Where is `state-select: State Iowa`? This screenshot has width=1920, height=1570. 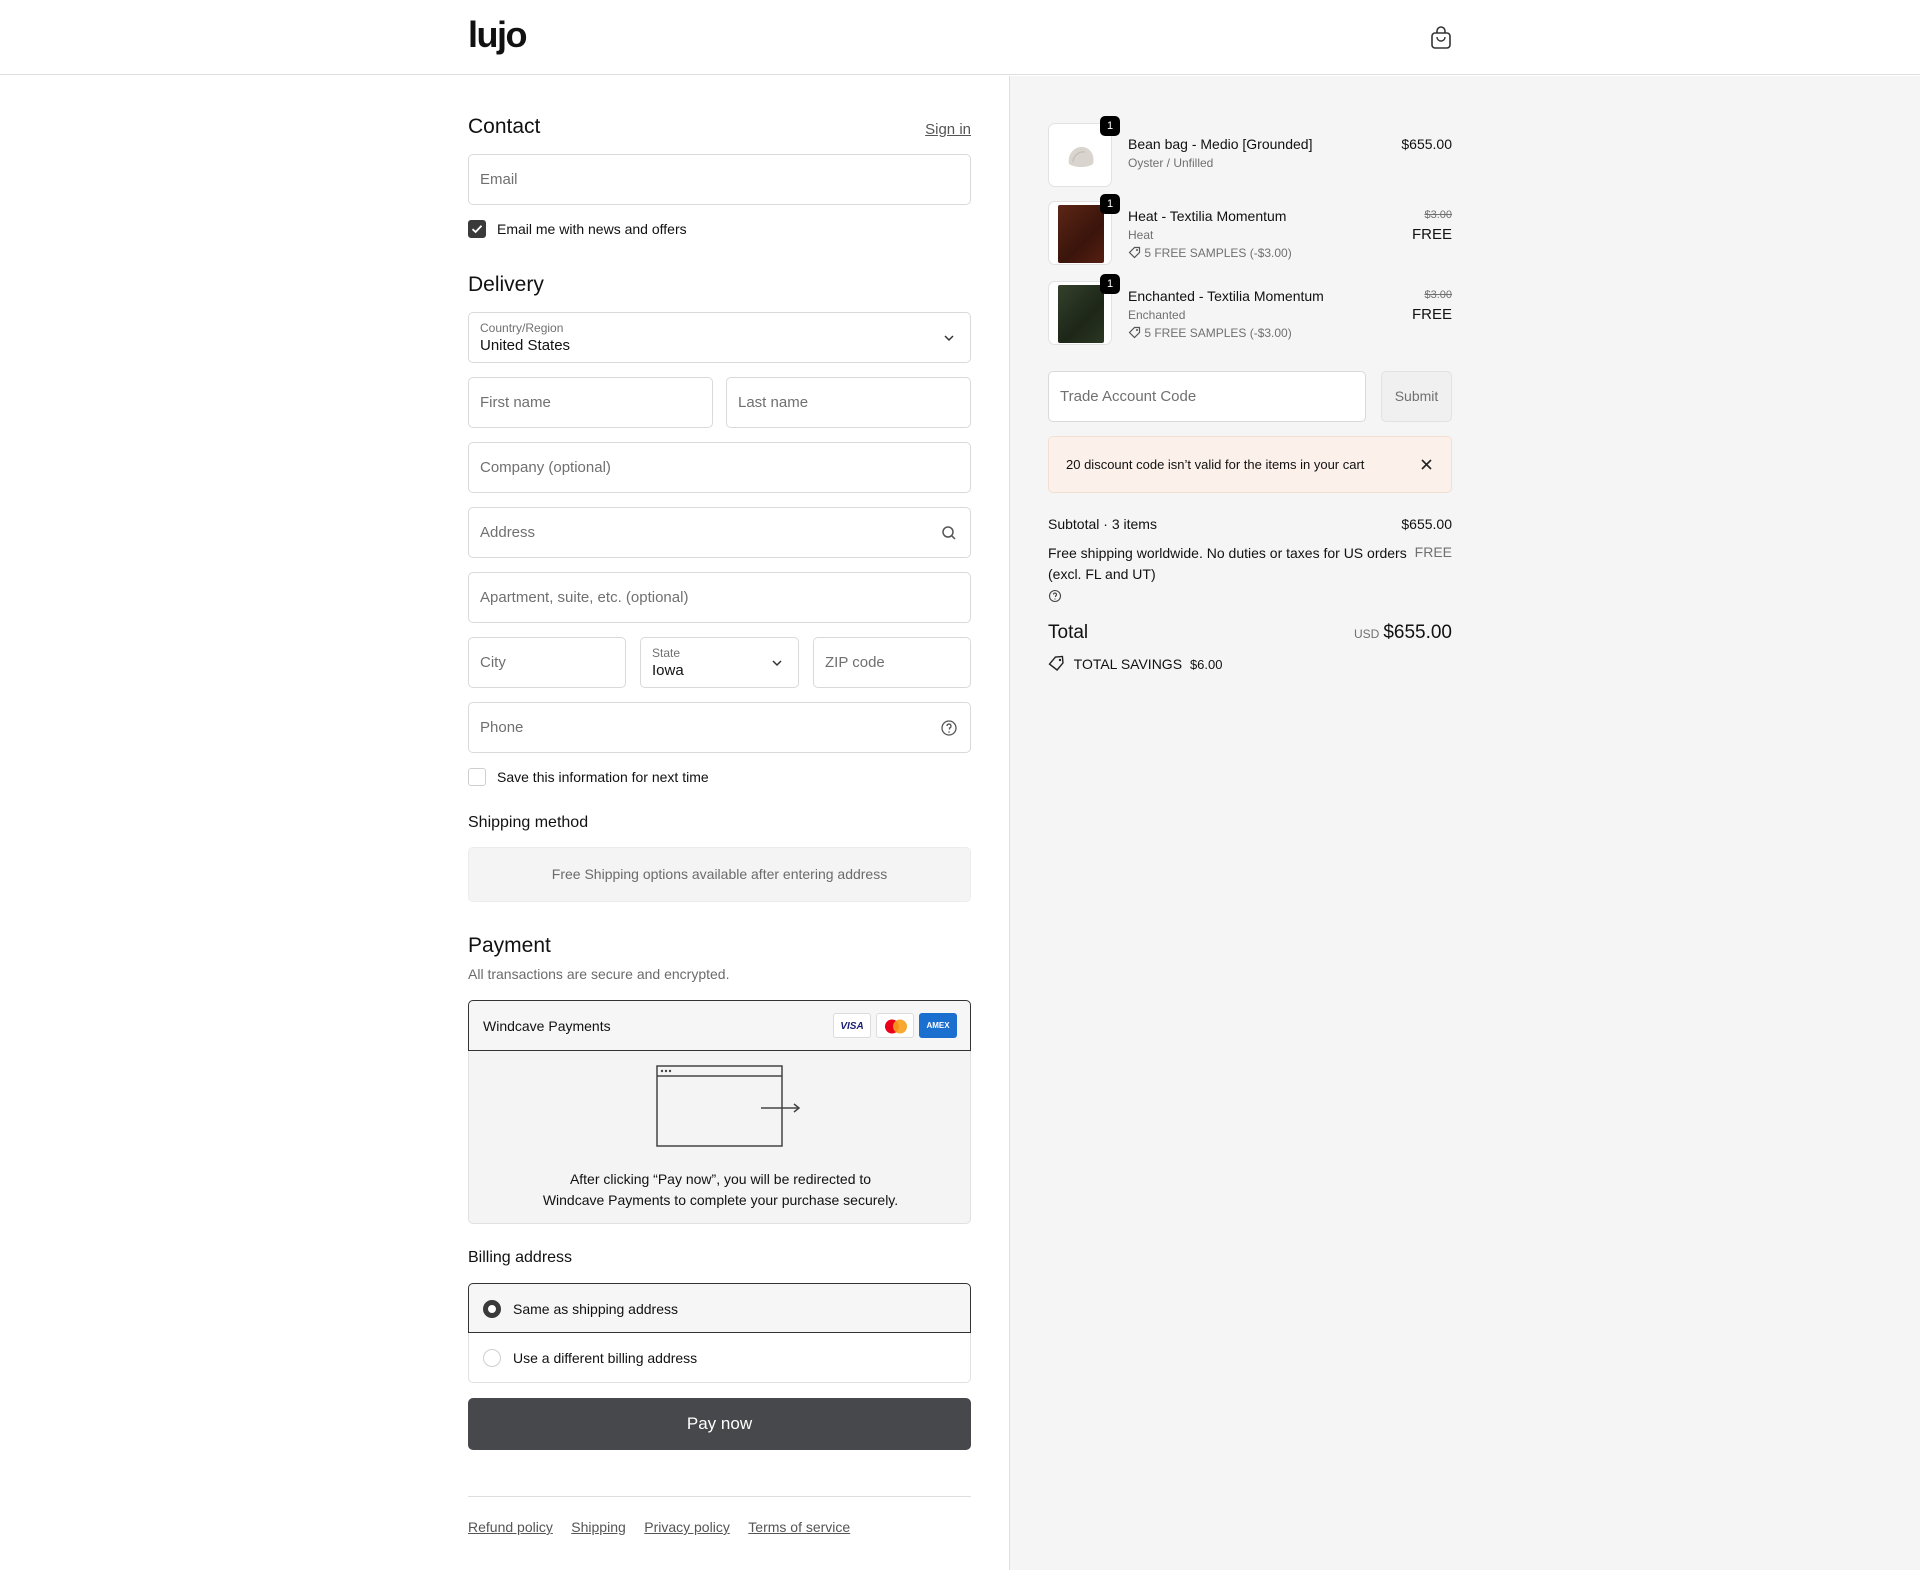 state-select: State Iowa is located at coordinates (719, 662).